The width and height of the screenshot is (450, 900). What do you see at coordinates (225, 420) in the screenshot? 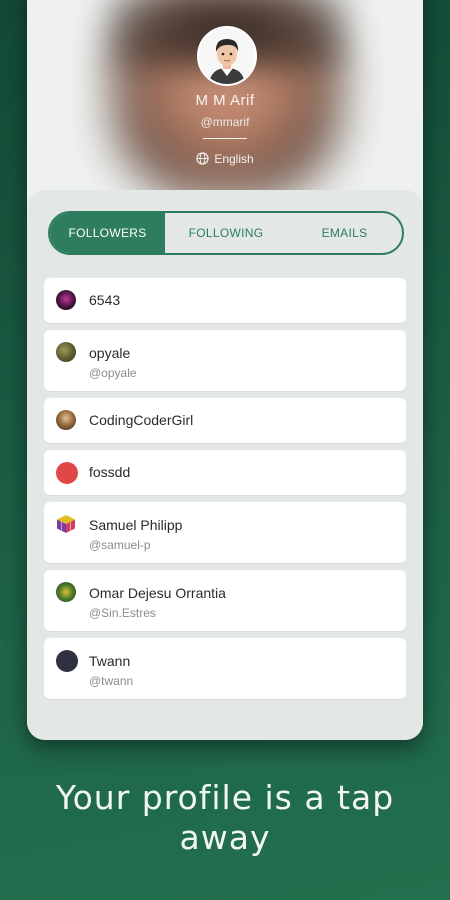
I see `list-item: CodingCoderGirl` at bounding box center [225, 420].